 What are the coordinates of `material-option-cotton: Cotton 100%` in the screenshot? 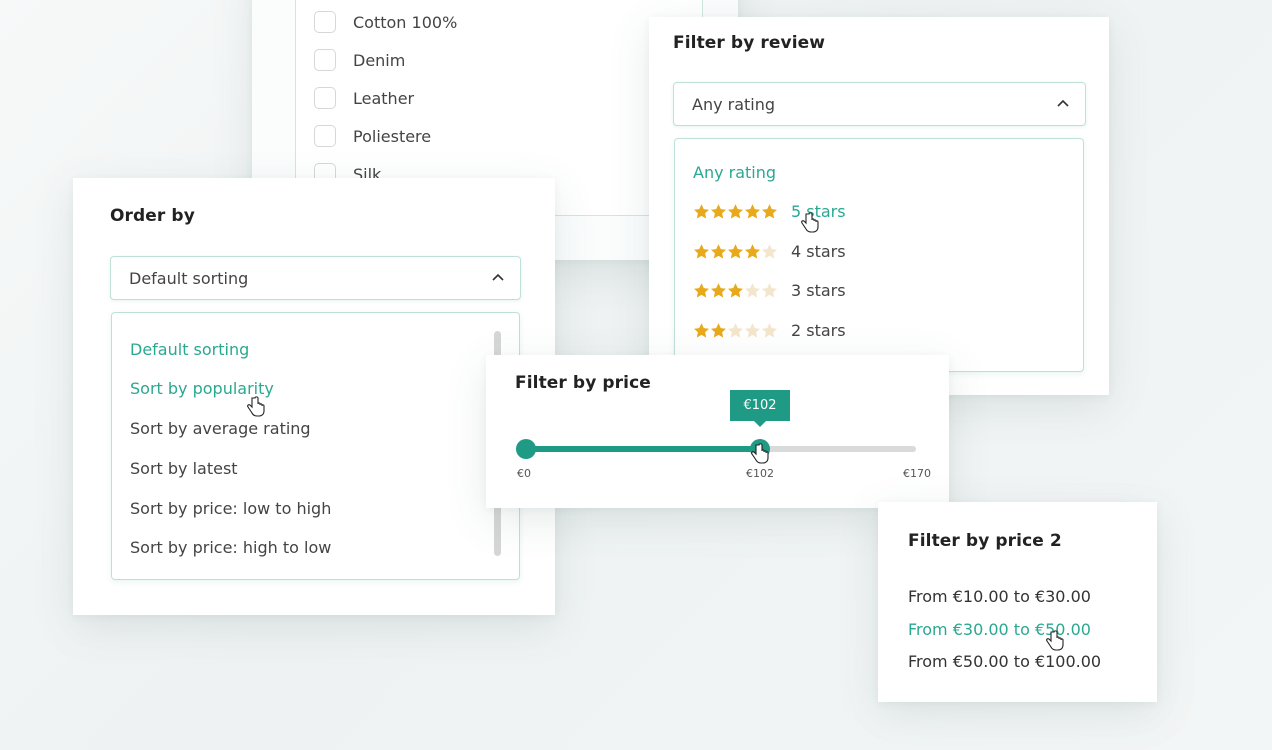 It's located at (385, 22).